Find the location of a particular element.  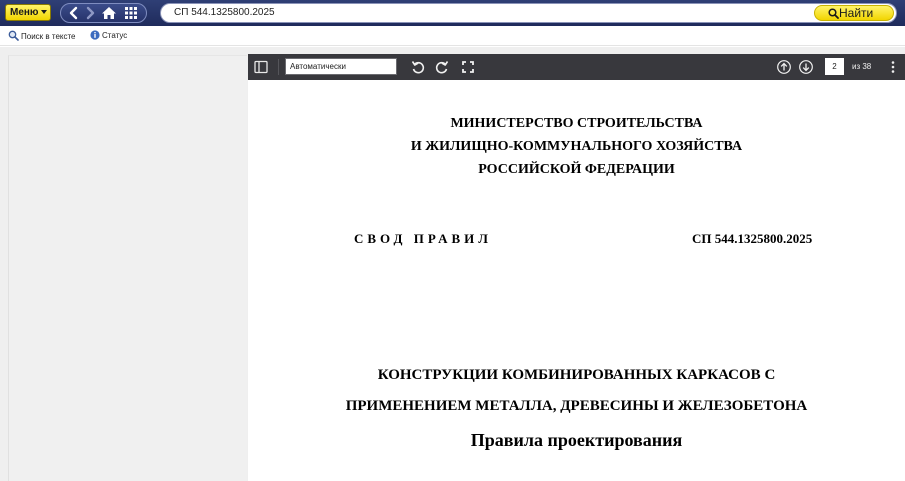

more-options-icon is located at coordinates (893, 67).